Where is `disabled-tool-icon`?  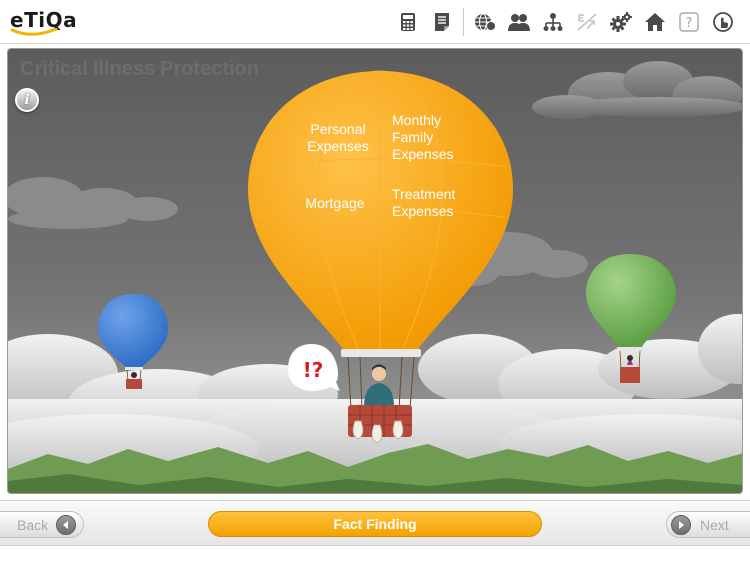
disabled-tool-icon is located at coordinates (587, 22).